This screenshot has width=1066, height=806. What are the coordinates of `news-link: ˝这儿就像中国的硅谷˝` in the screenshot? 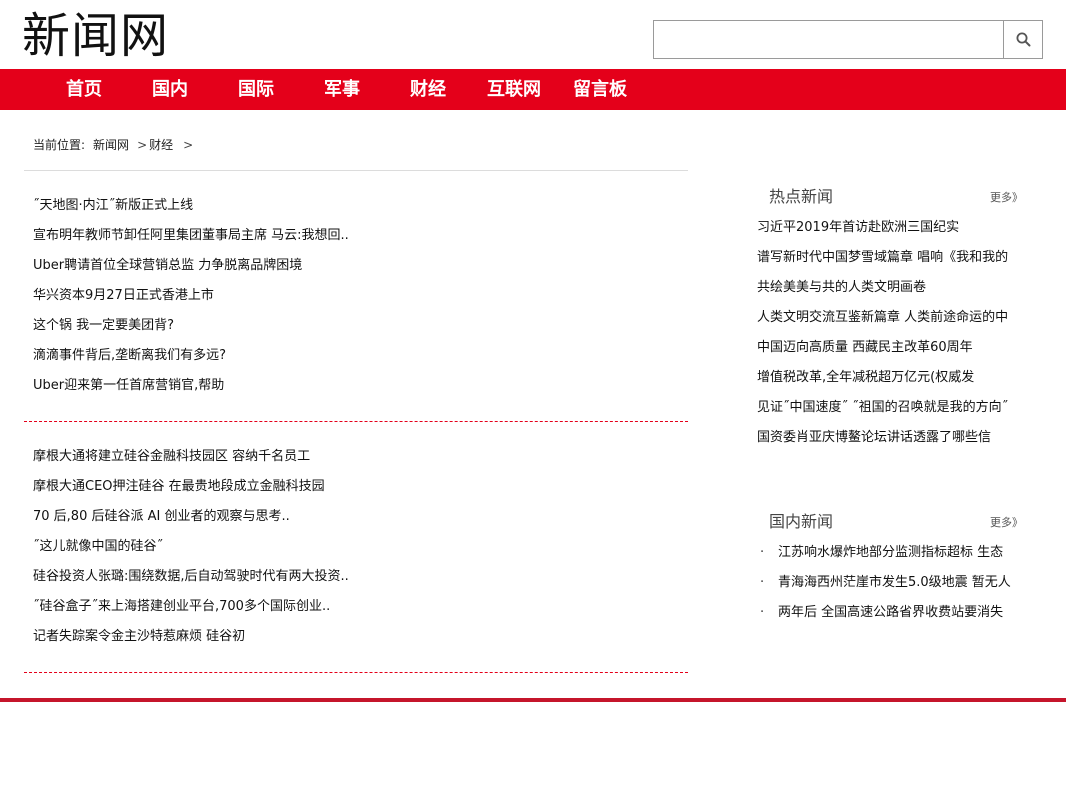 It's located at (191, 547).